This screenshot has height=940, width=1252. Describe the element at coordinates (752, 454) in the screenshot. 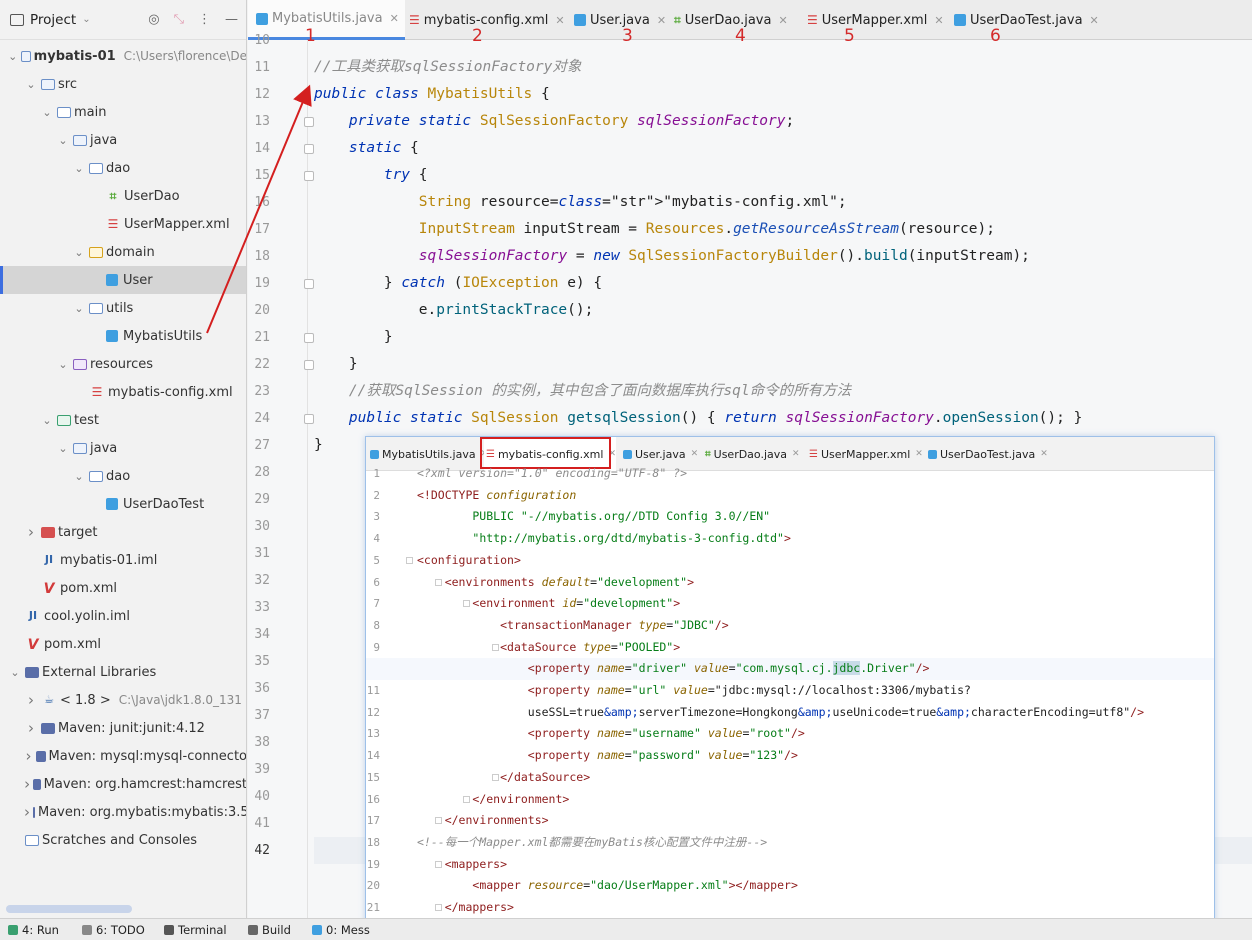

I see `embedded-tab: ⌗ UserDao.java ✕` at that location.